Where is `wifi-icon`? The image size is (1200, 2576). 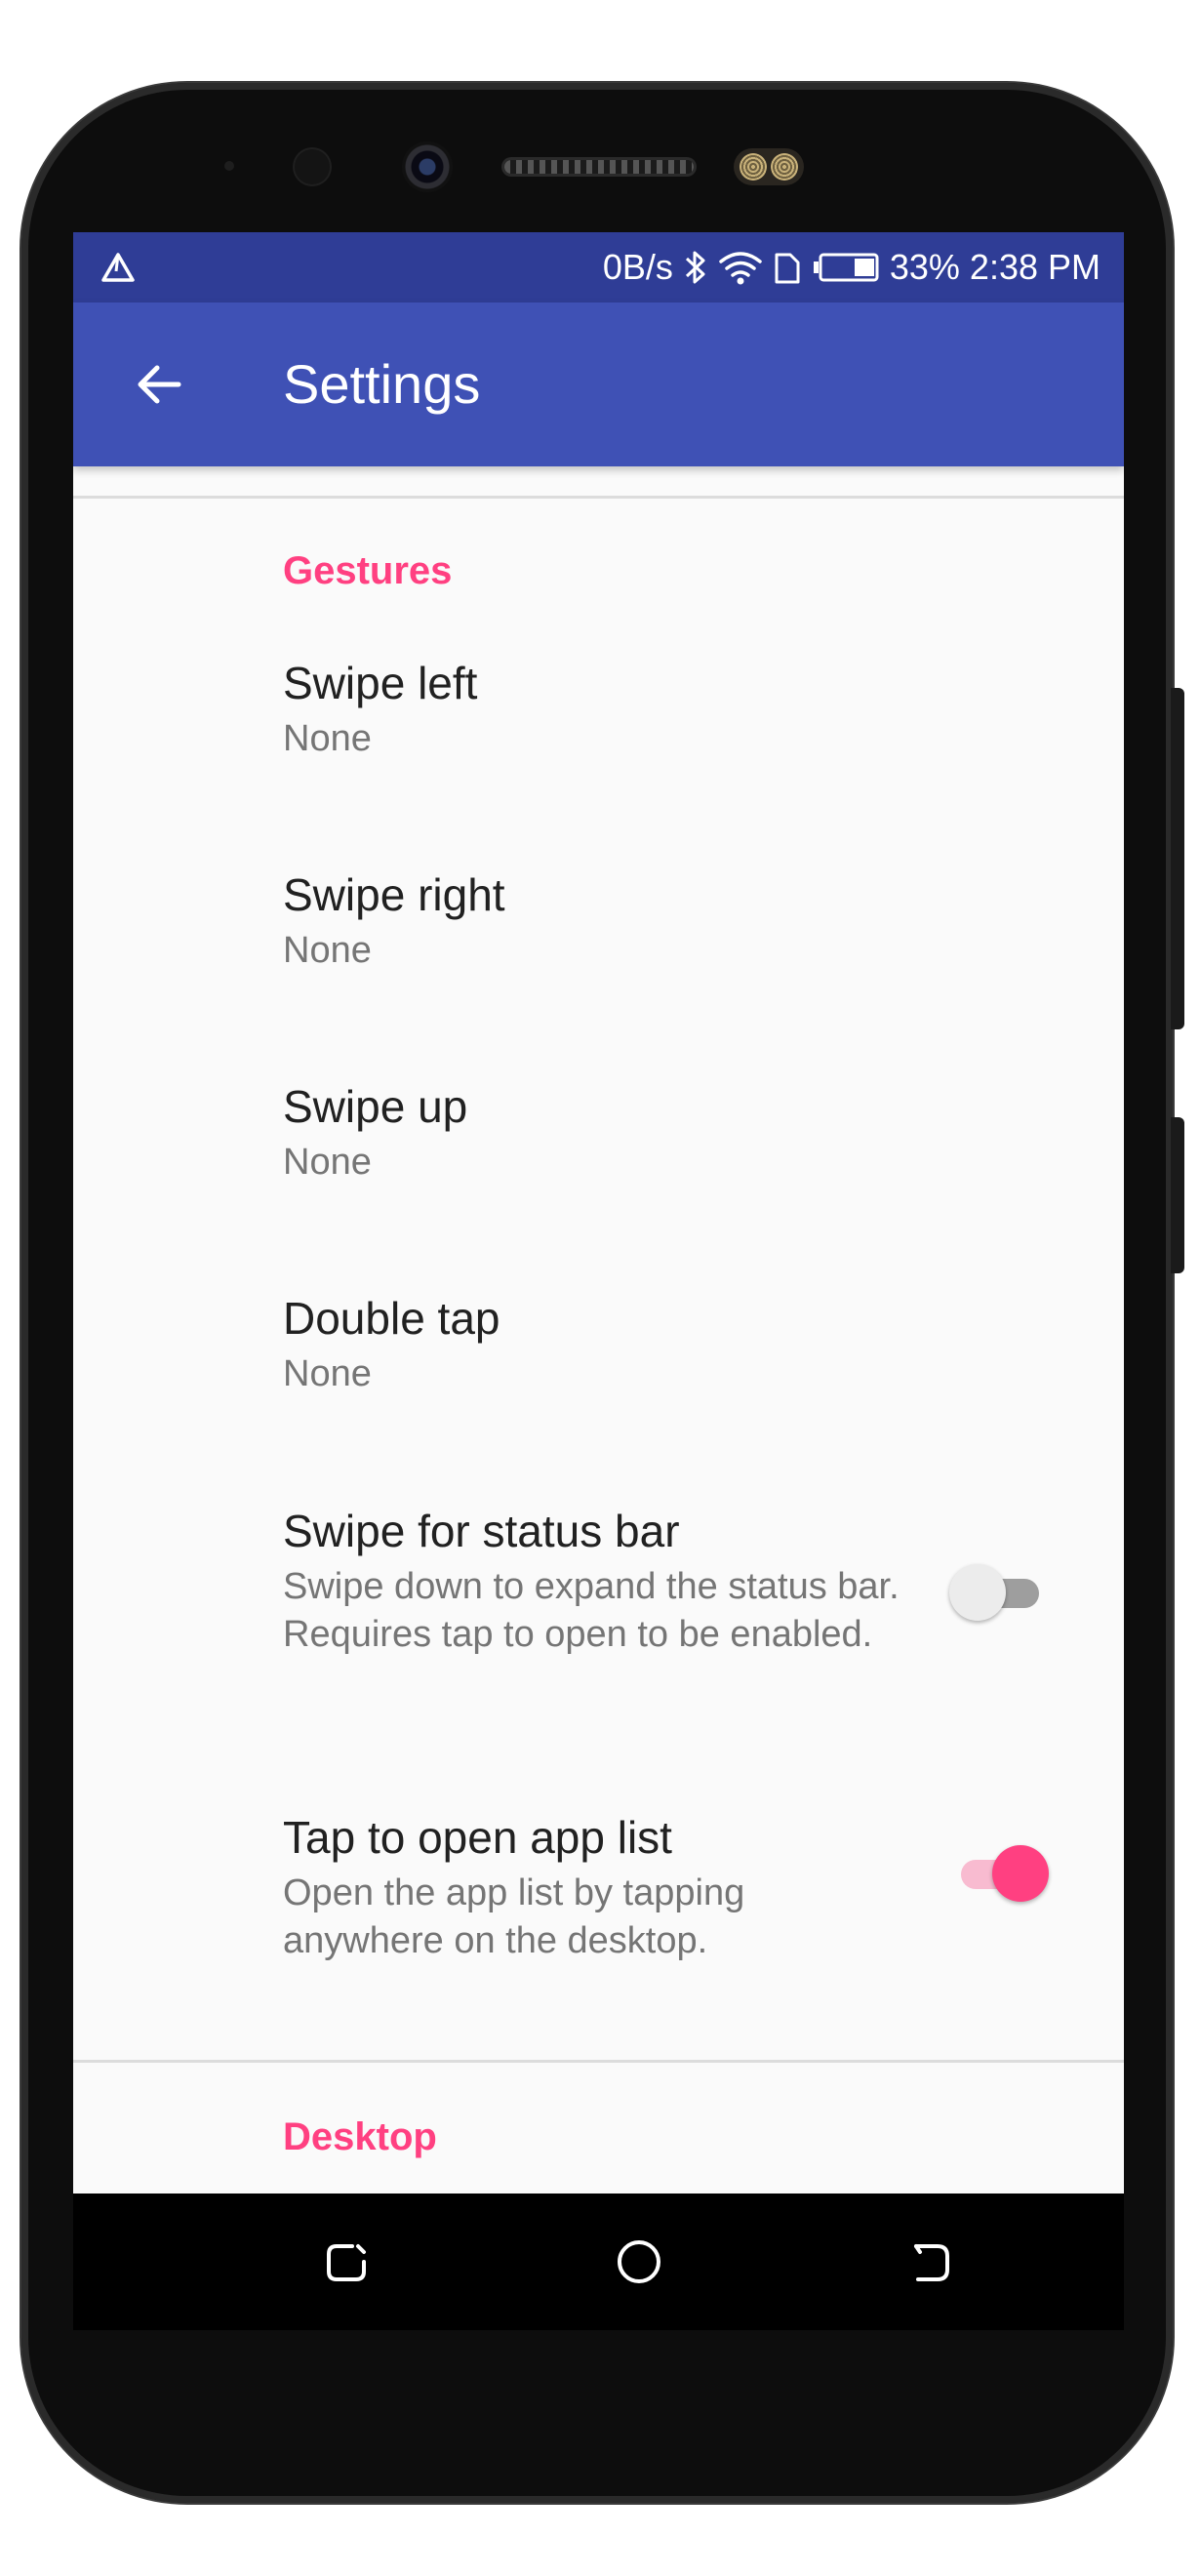
wifi-icon is located at coordinates (740, 268).